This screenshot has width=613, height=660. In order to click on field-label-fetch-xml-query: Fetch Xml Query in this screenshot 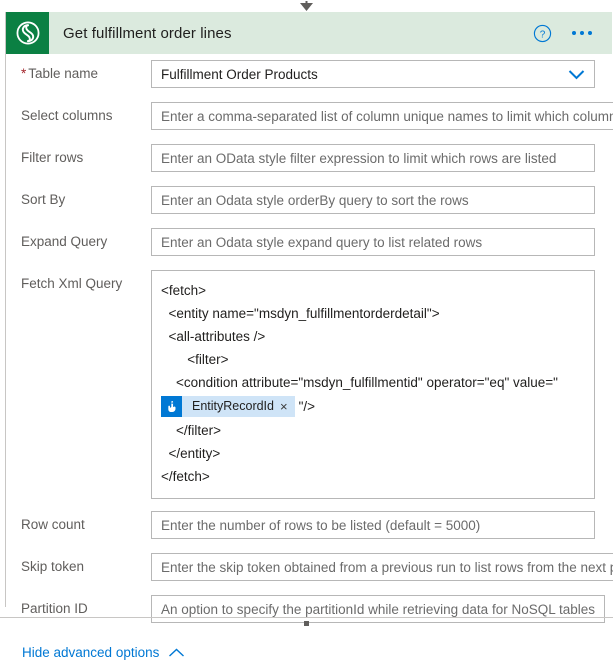, I will do `click(72, 283)`.